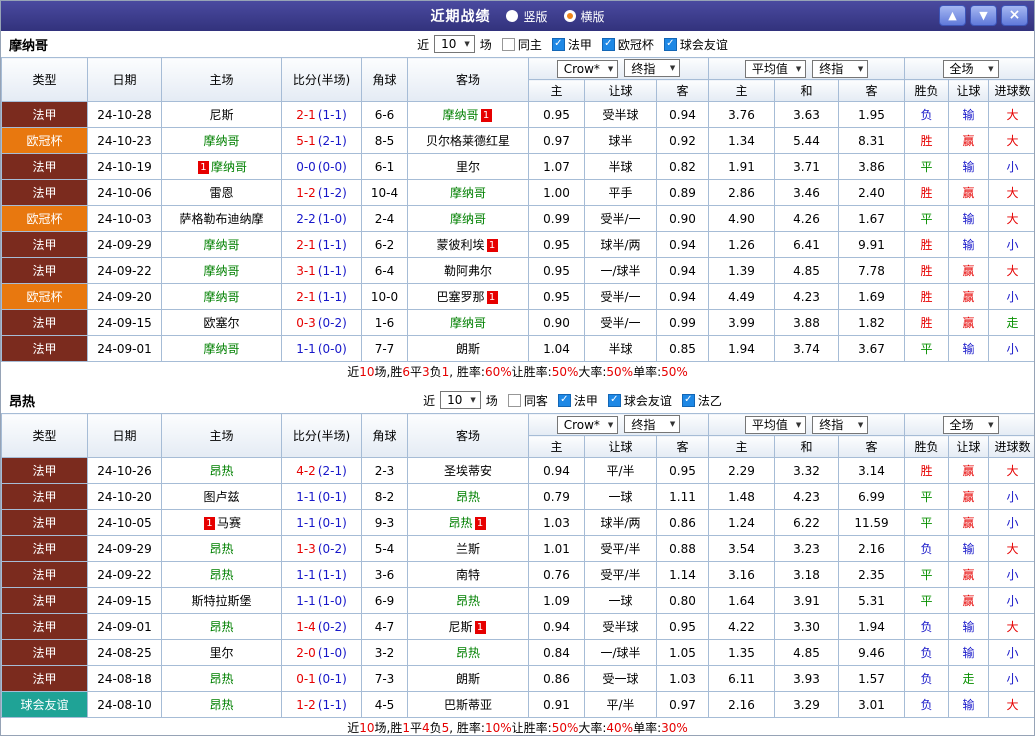  What do you see at coordinates (44, 79) in the screenshot?
I see `column-header: 类型` at bounding box center [44, 79].